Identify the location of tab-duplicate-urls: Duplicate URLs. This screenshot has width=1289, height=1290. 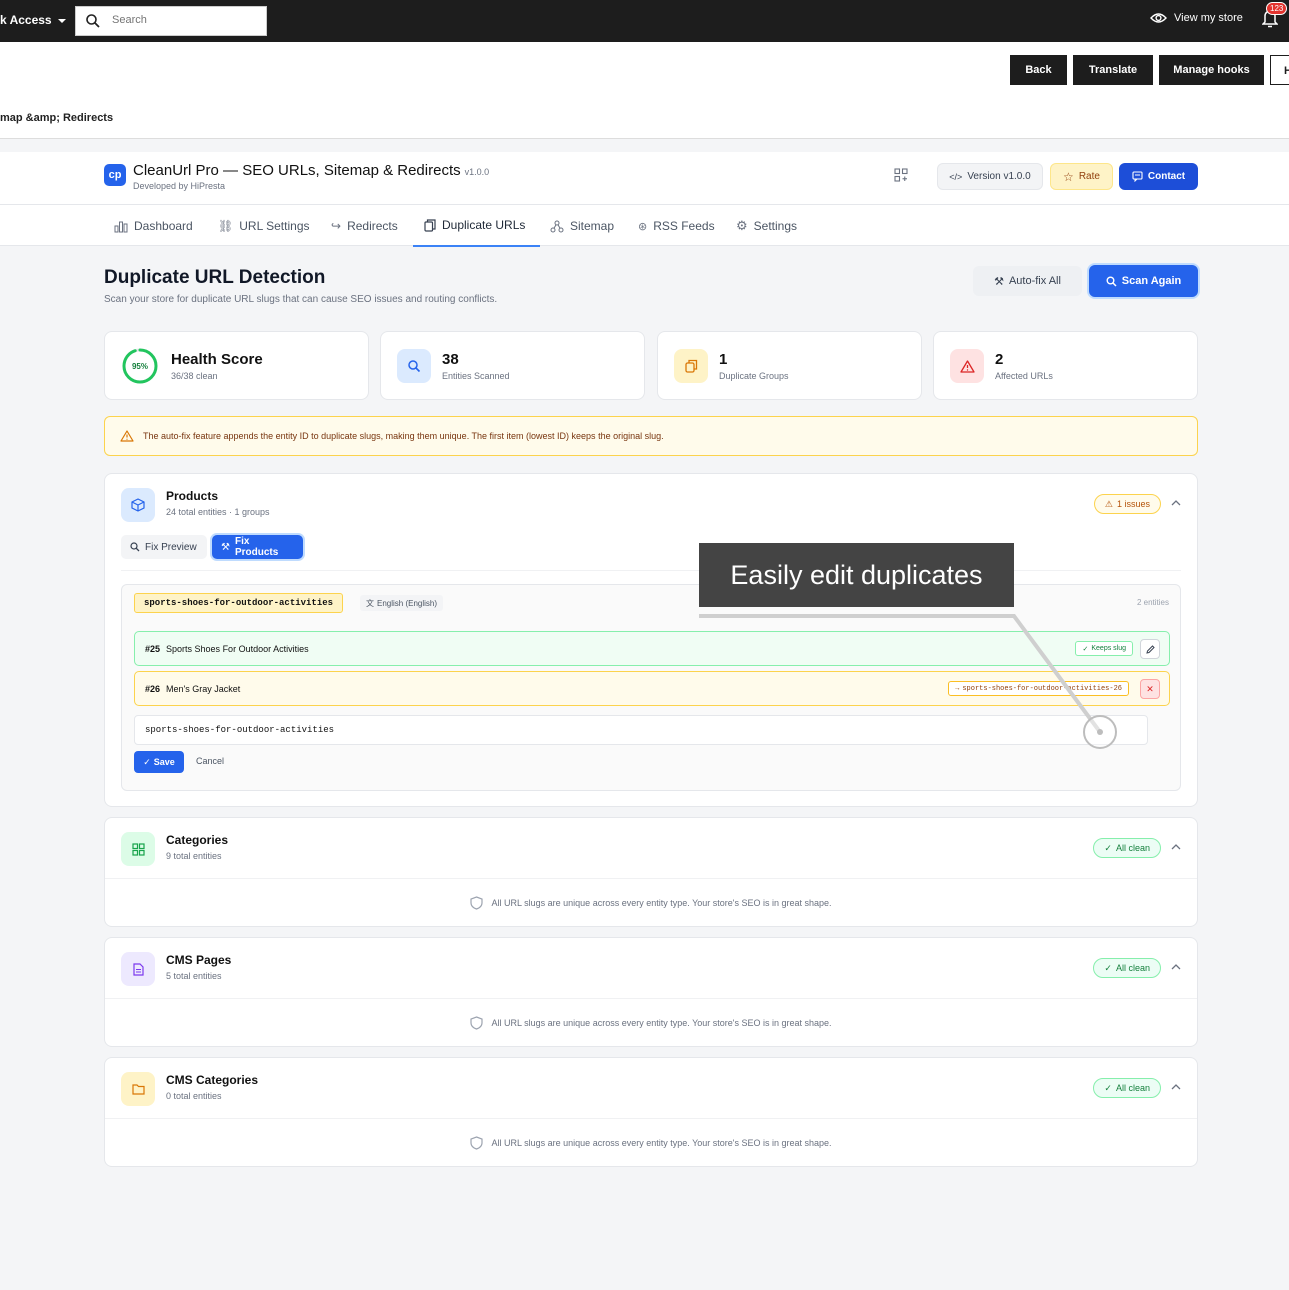
(476, 226).